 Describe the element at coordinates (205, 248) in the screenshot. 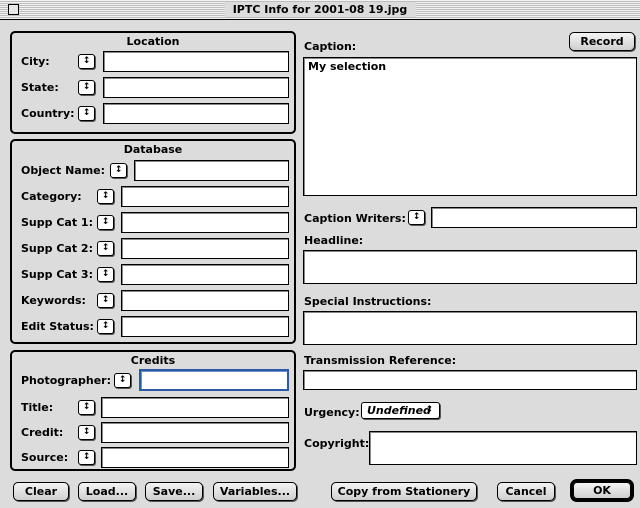

I see `supp-cat-2-field` at that location.